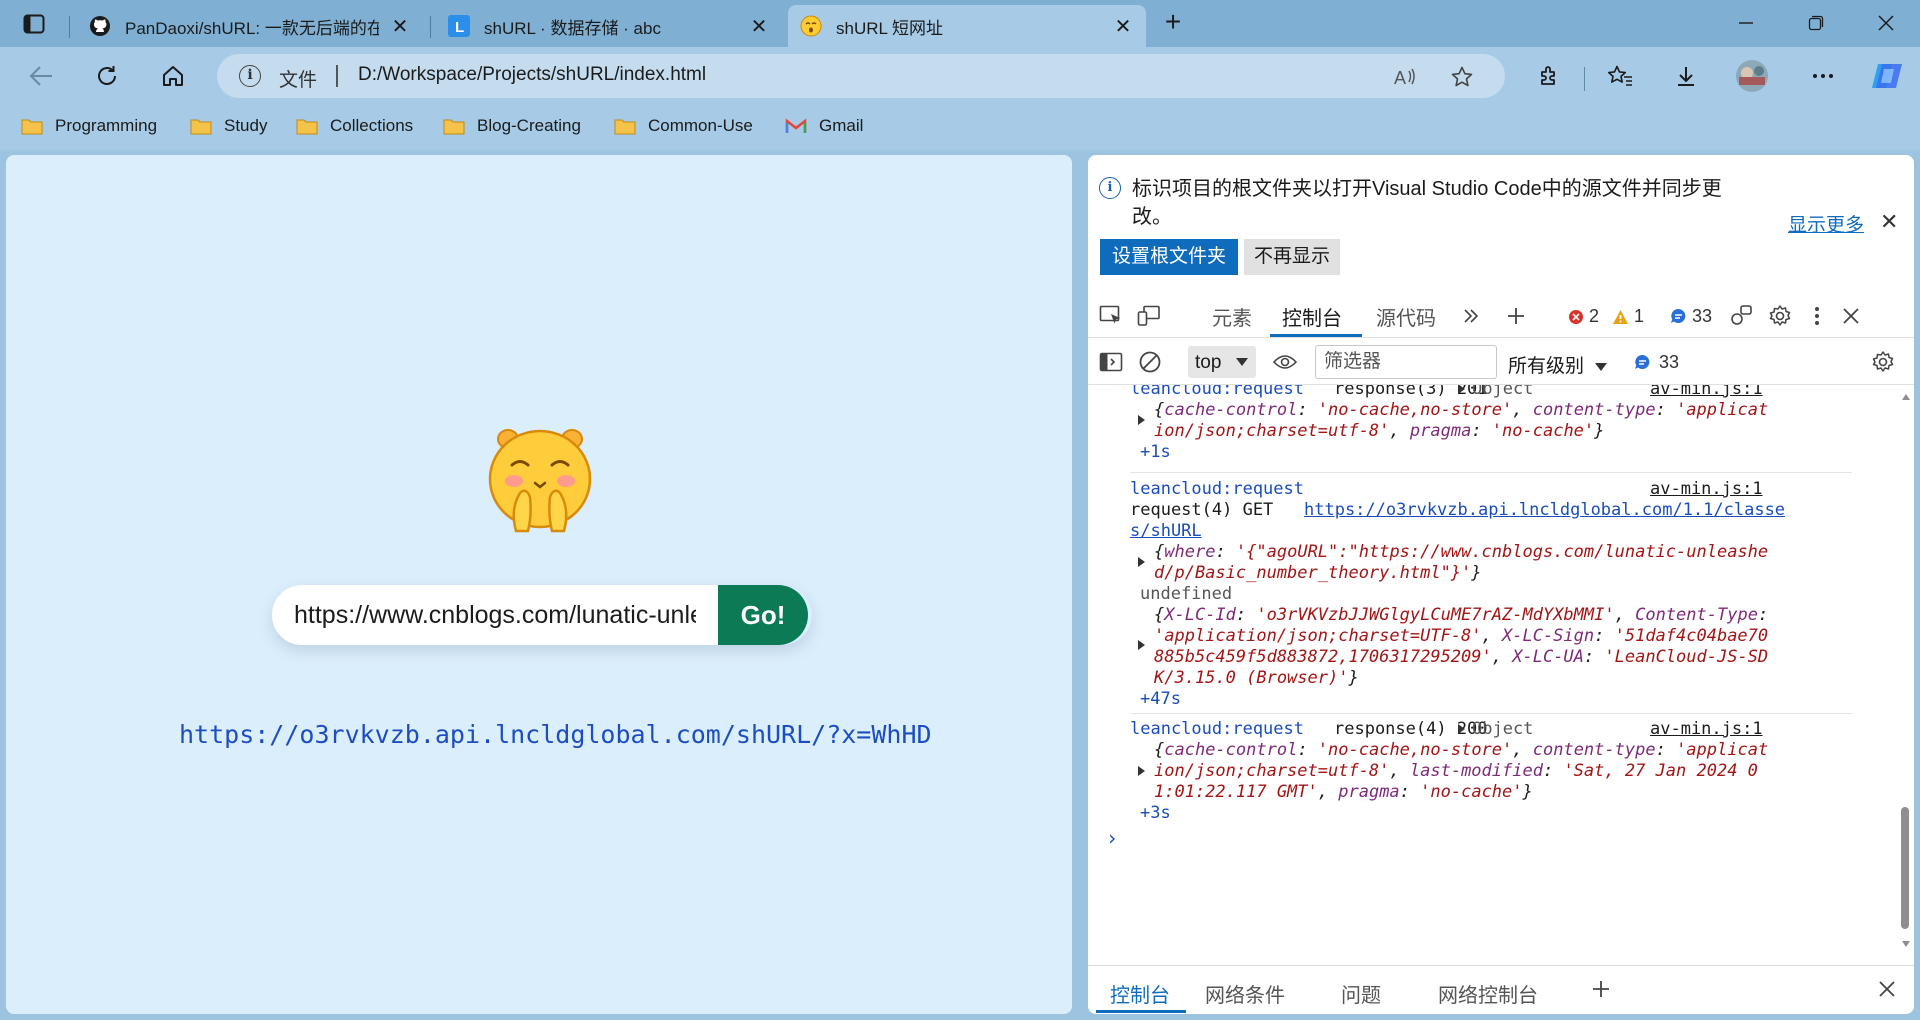 The width and height of the screenshot is (1920, 1020). I want to click on downloads-icon, so click(1686, 76).